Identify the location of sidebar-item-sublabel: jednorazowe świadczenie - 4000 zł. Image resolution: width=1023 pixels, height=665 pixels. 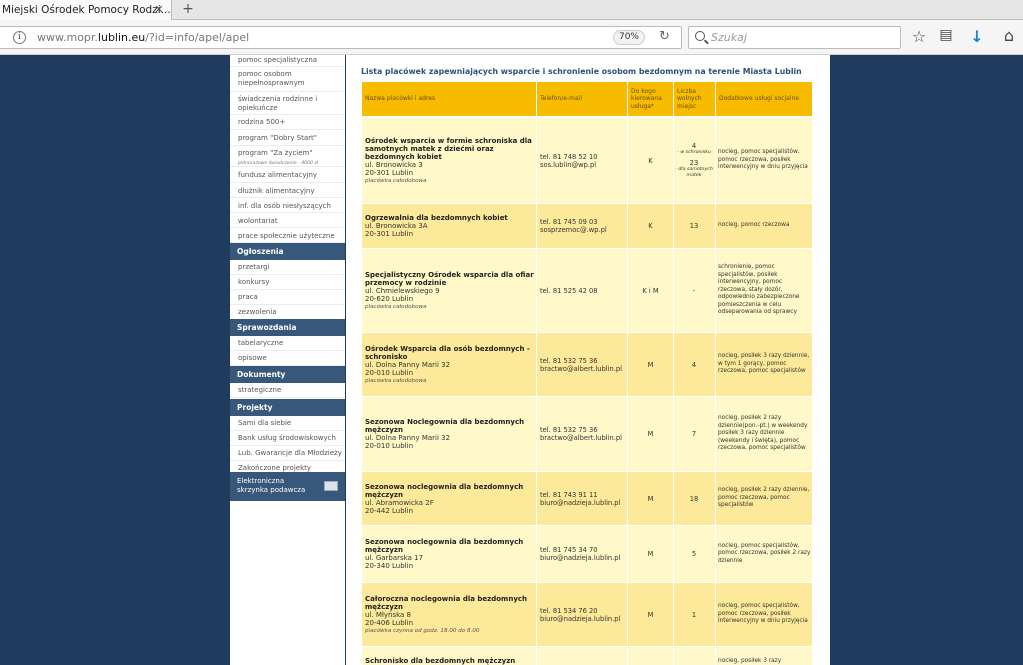
(278, 163).